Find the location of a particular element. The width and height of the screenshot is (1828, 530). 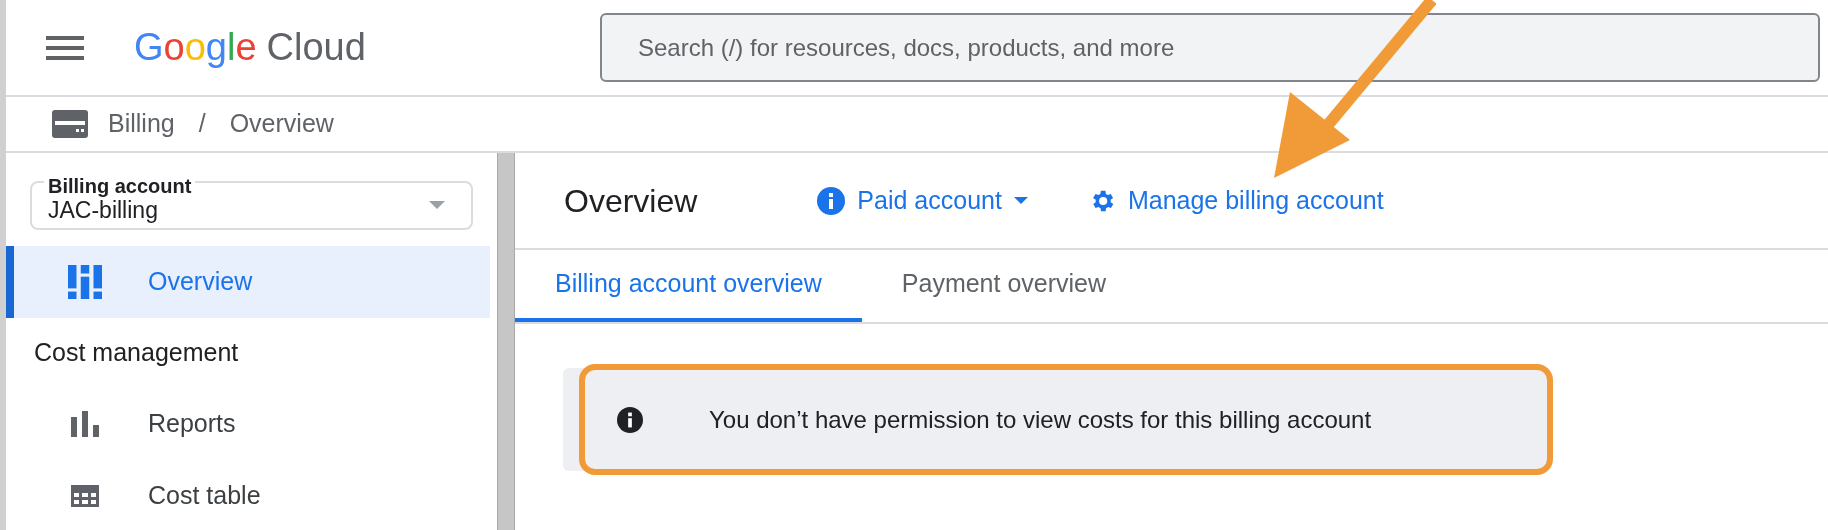

bar-chart-icon is located at coordinates (85, 423).